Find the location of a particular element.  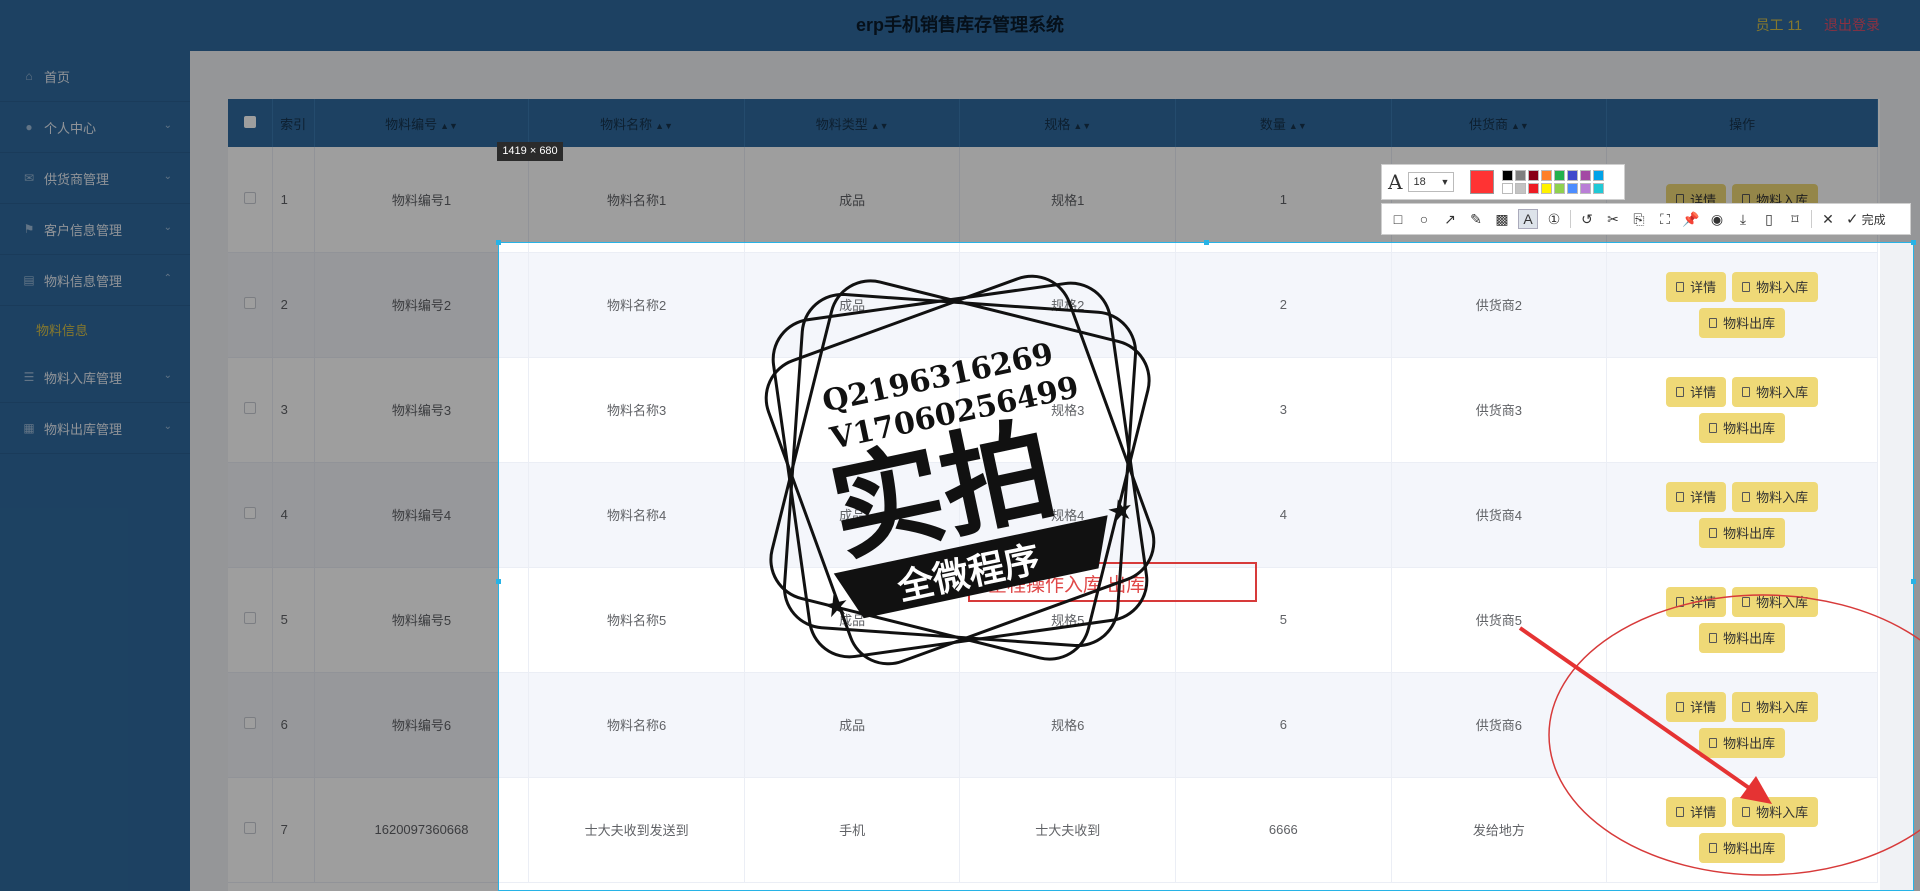

current-color-swatch is located at coordinates (1482, 182).